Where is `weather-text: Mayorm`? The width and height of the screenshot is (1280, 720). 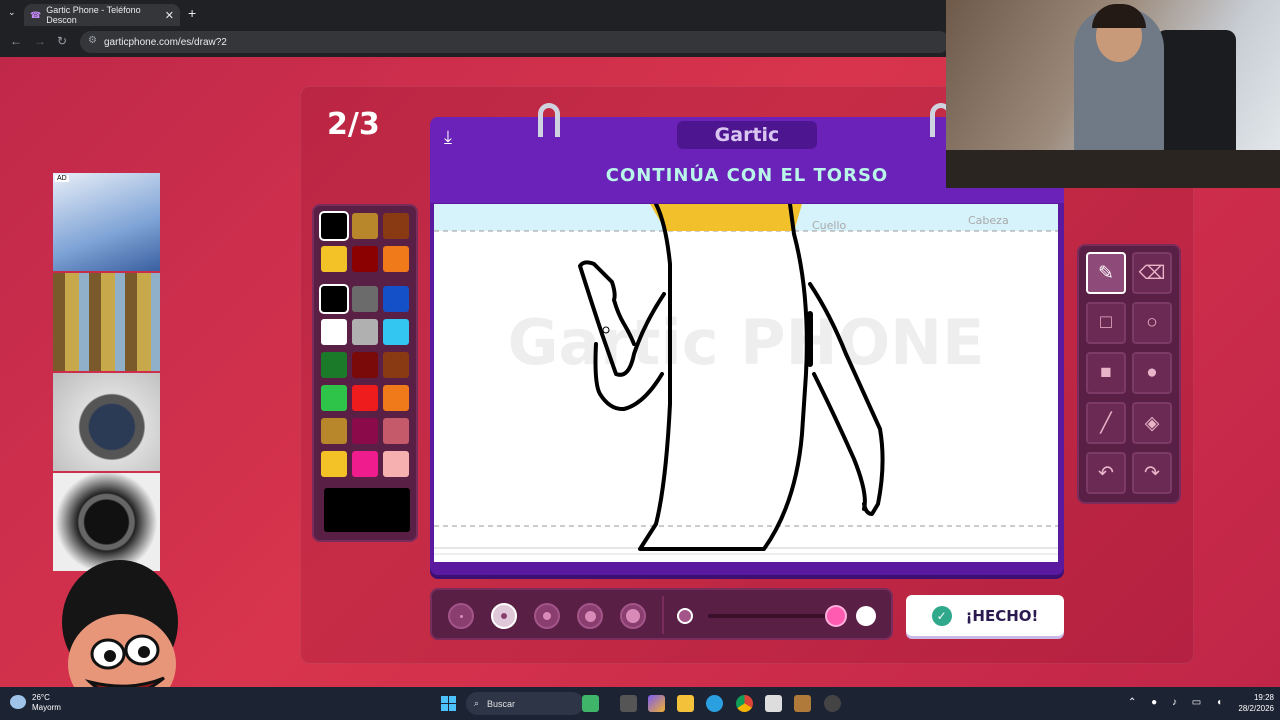 weather-text: Mayorm is located at coordinates (46, 707).